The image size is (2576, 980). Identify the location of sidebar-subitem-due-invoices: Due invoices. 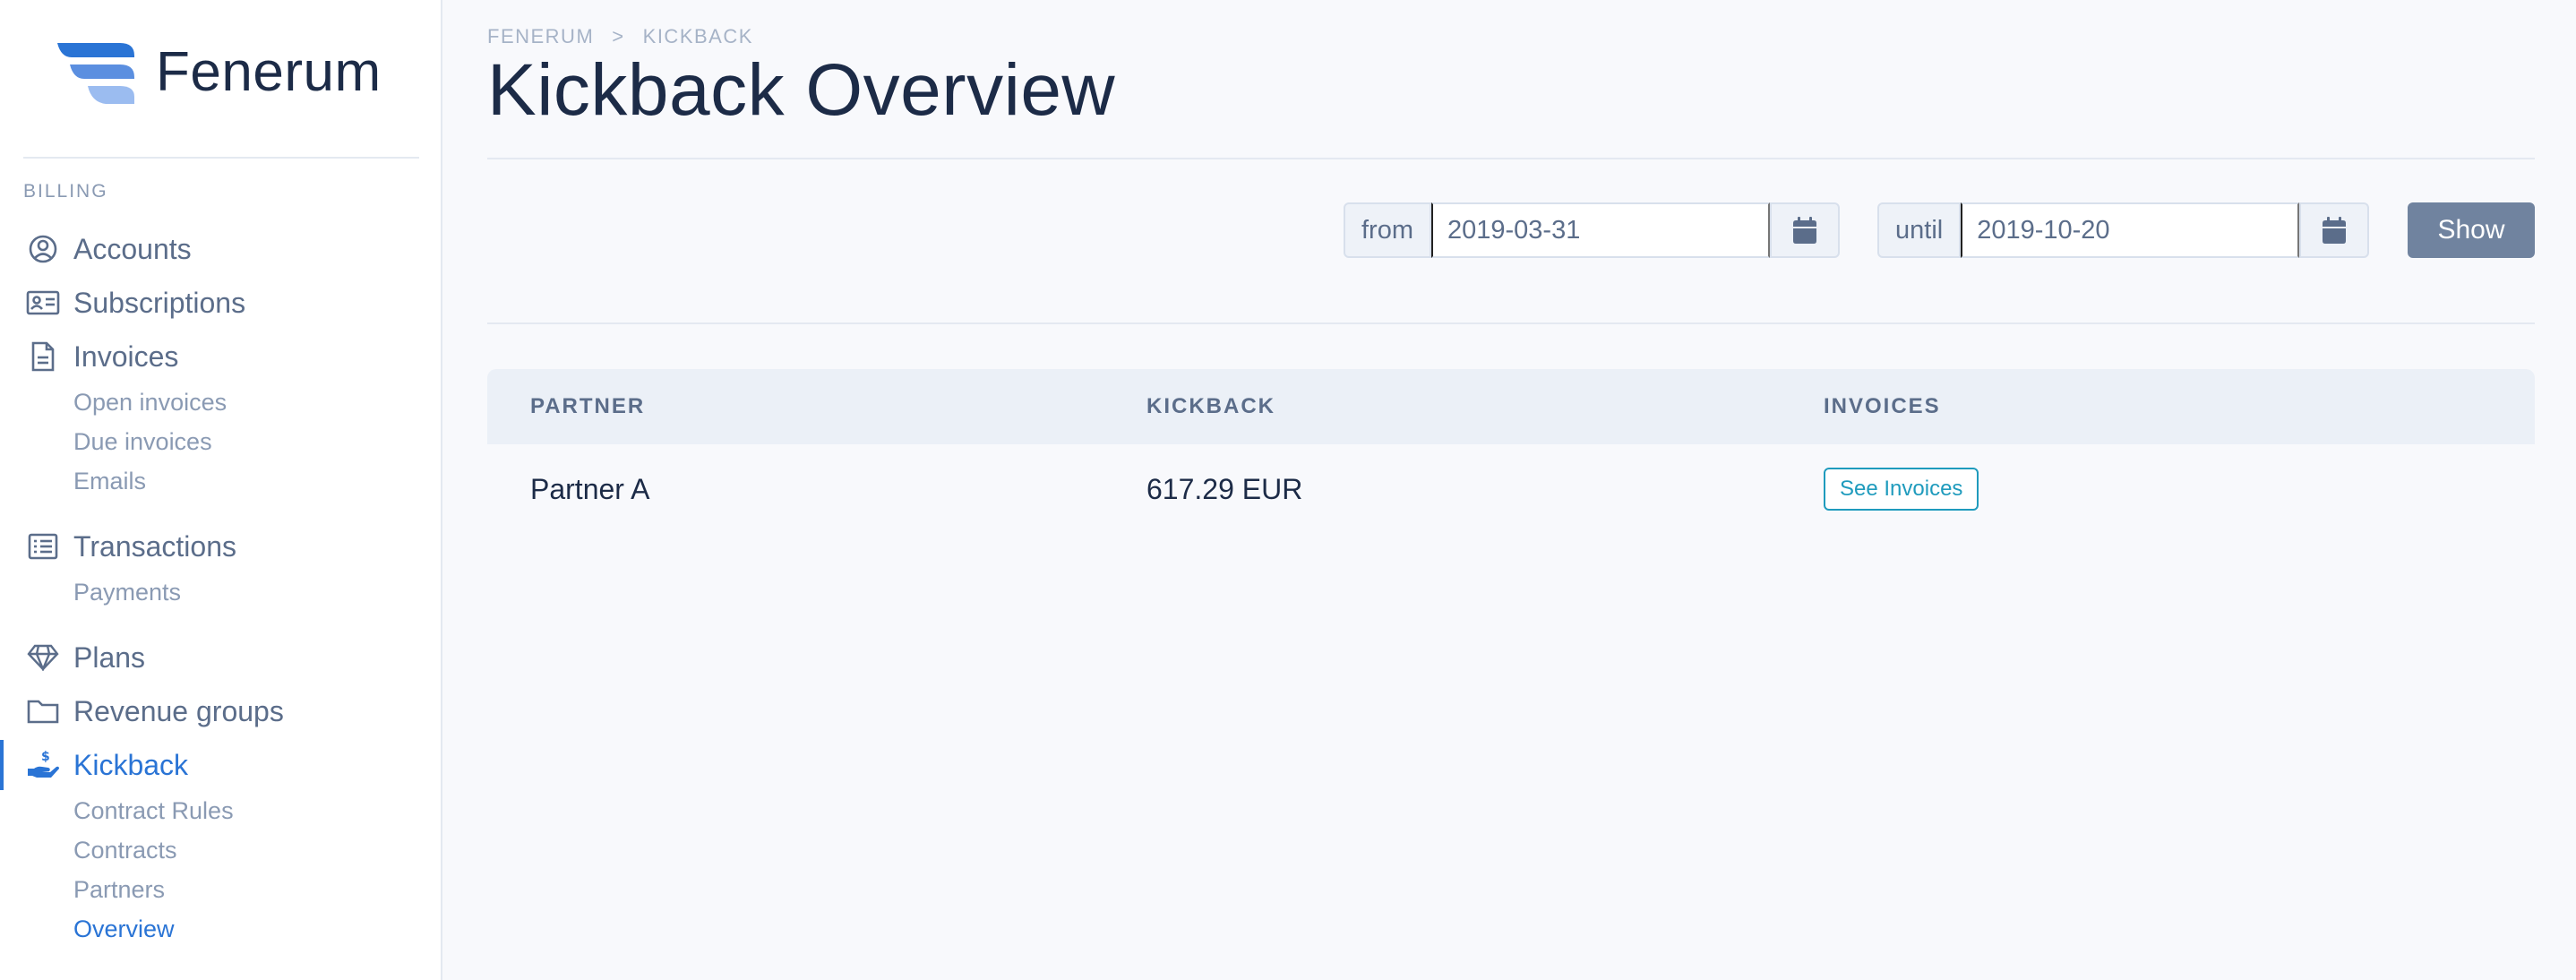
(142, 442).